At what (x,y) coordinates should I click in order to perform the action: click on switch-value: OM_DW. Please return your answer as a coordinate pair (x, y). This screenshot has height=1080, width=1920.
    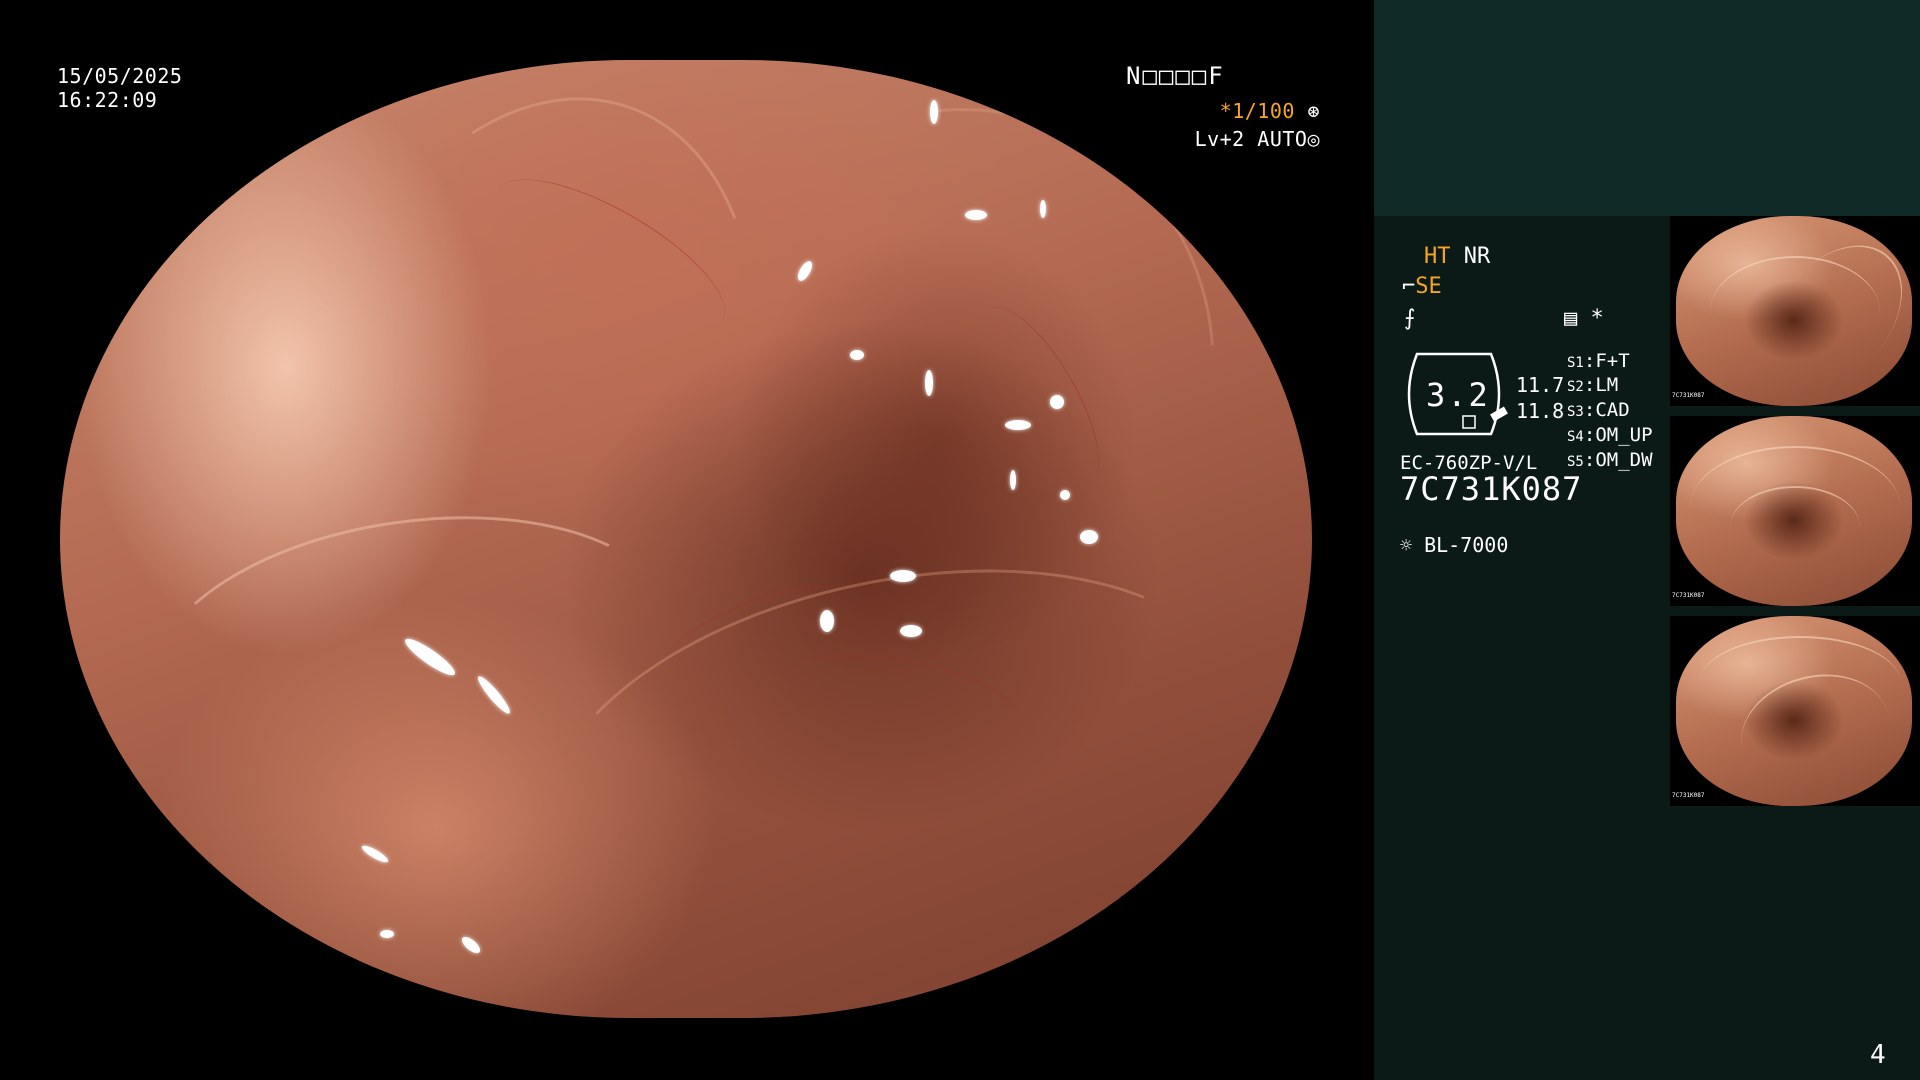
    Looking at the image, I should click on (1624, 460).